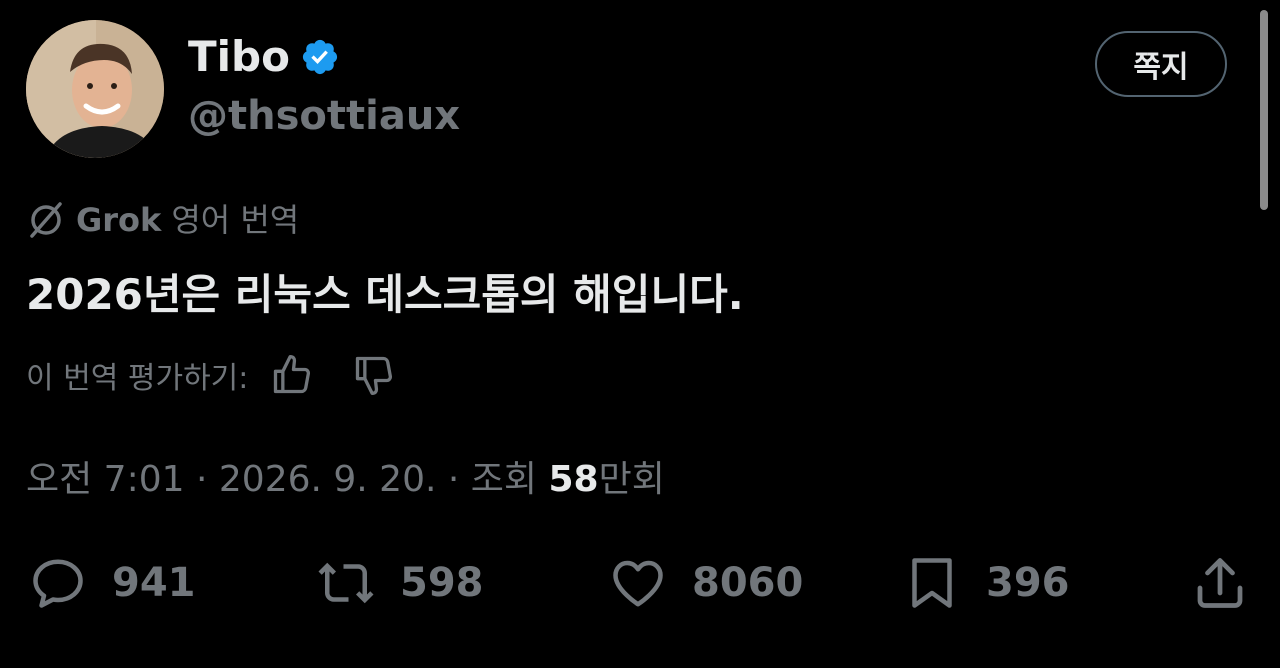 The image size is (1280, 668). I want to click on bookmark-count: 396, so click(1028, 583).